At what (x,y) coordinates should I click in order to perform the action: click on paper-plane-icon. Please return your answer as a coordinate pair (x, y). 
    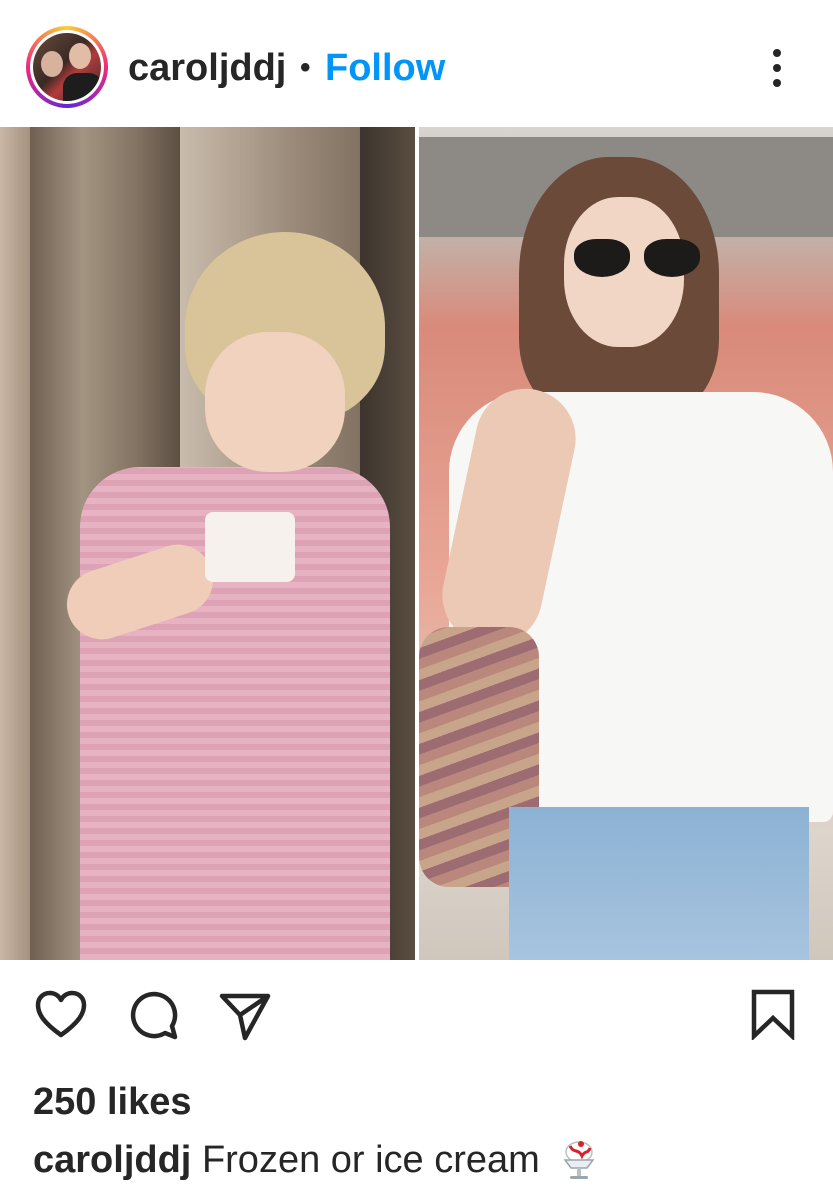
    Looking at the image, I should click on (245, 1017).